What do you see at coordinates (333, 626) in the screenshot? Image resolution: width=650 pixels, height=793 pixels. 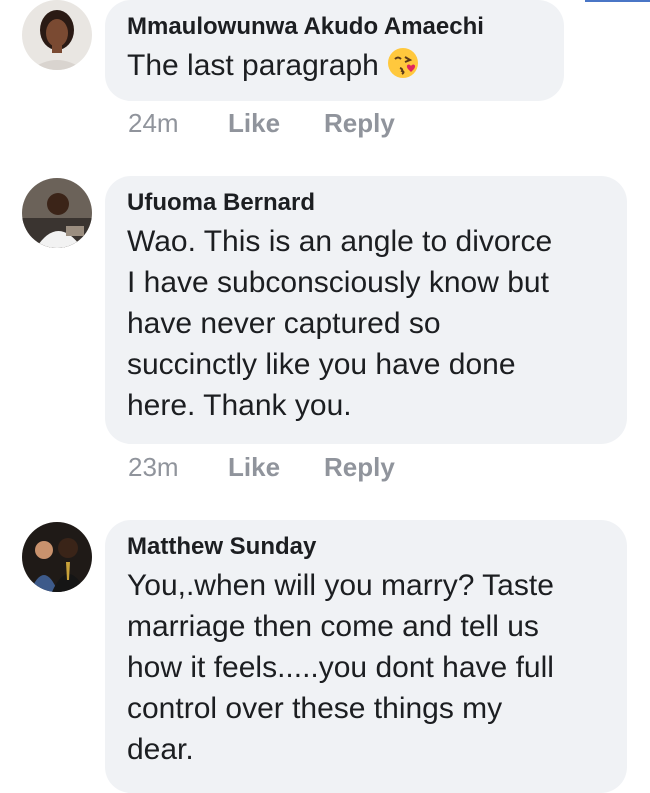 I see `comment-text-line: marriage then come and tell us` at bounding box center [333, 626].